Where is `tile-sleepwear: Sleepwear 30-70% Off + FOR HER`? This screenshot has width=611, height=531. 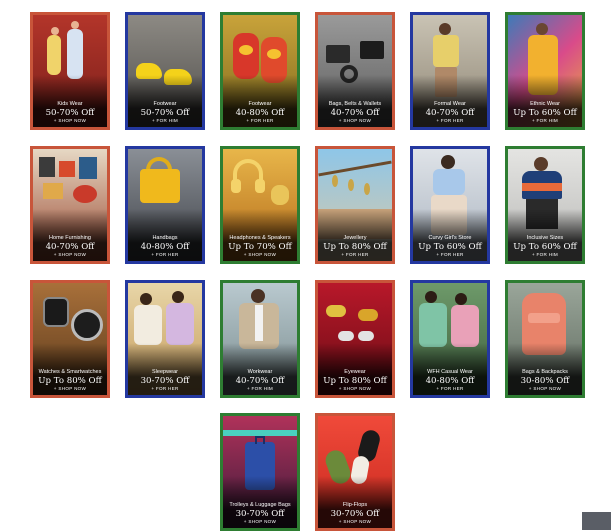
tile-sleepwear: Sleepwear 30-70% Off + FOR HER is located at coordinates (165, 339).